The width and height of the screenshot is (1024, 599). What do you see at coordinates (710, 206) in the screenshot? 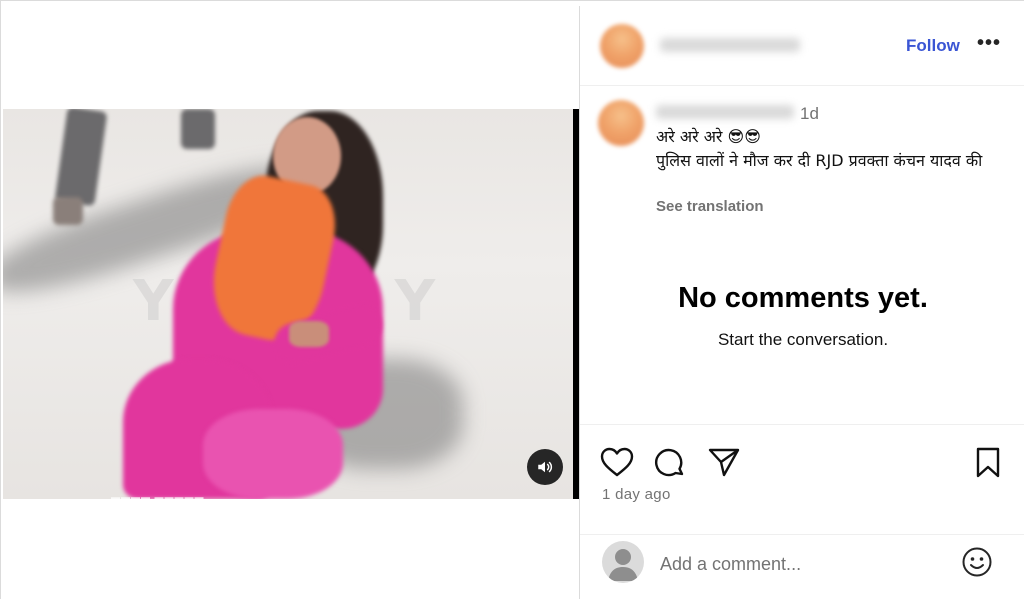
I see `see-translation-link: See translation` at bounding box center [710, 206].